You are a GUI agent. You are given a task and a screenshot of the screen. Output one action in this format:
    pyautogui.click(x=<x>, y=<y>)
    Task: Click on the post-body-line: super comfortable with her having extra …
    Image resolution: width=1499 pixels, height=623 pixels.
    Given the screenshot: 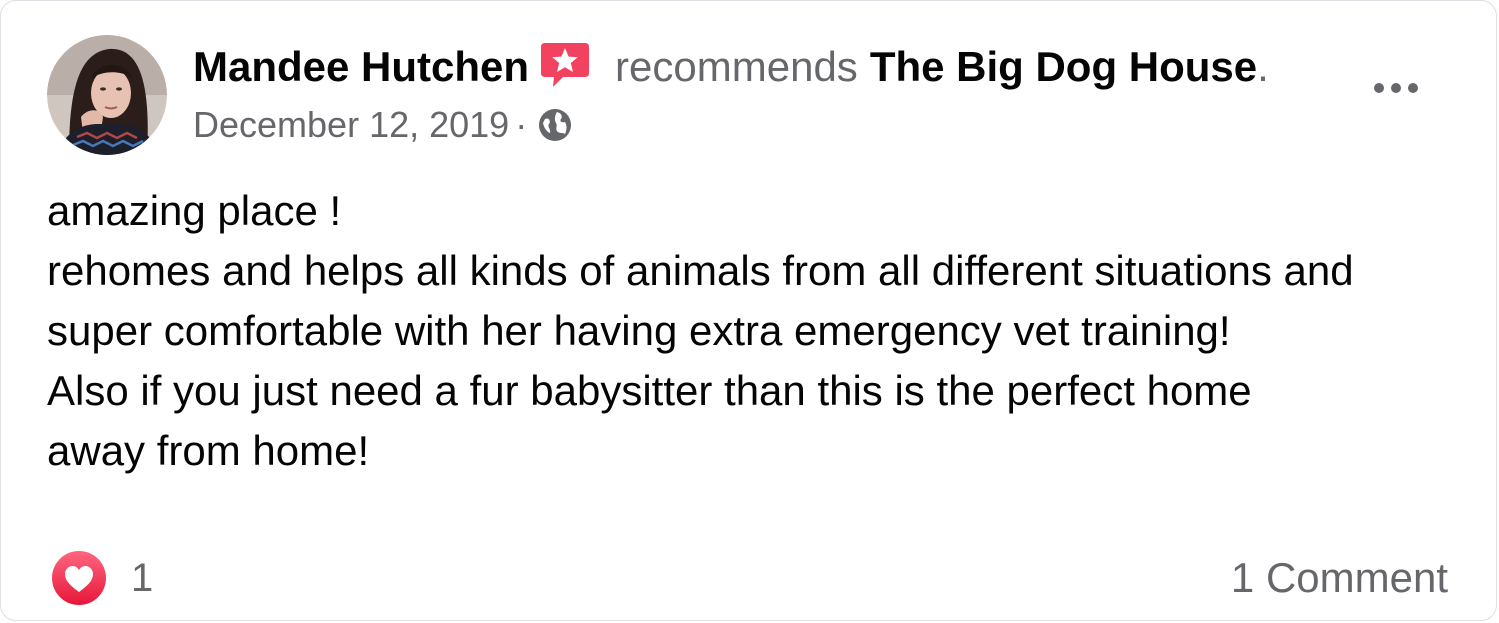 What is the action you would take?
    pyautogui.click(x=639, y=330)
    